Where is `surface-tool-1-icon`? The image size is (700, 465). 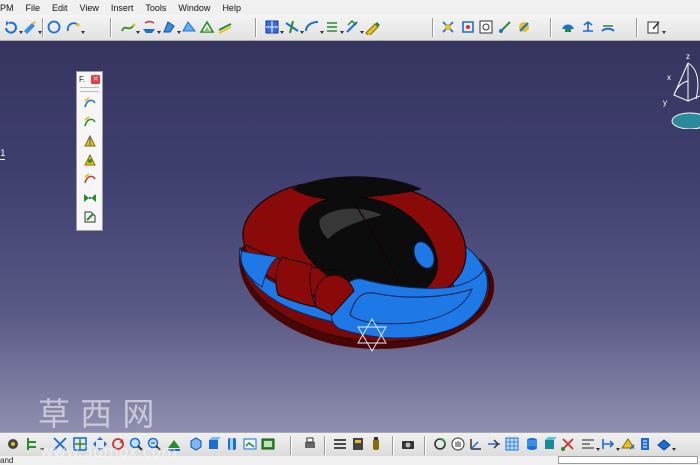
surface-tool-1-icon is located at coordinates (89, 102).